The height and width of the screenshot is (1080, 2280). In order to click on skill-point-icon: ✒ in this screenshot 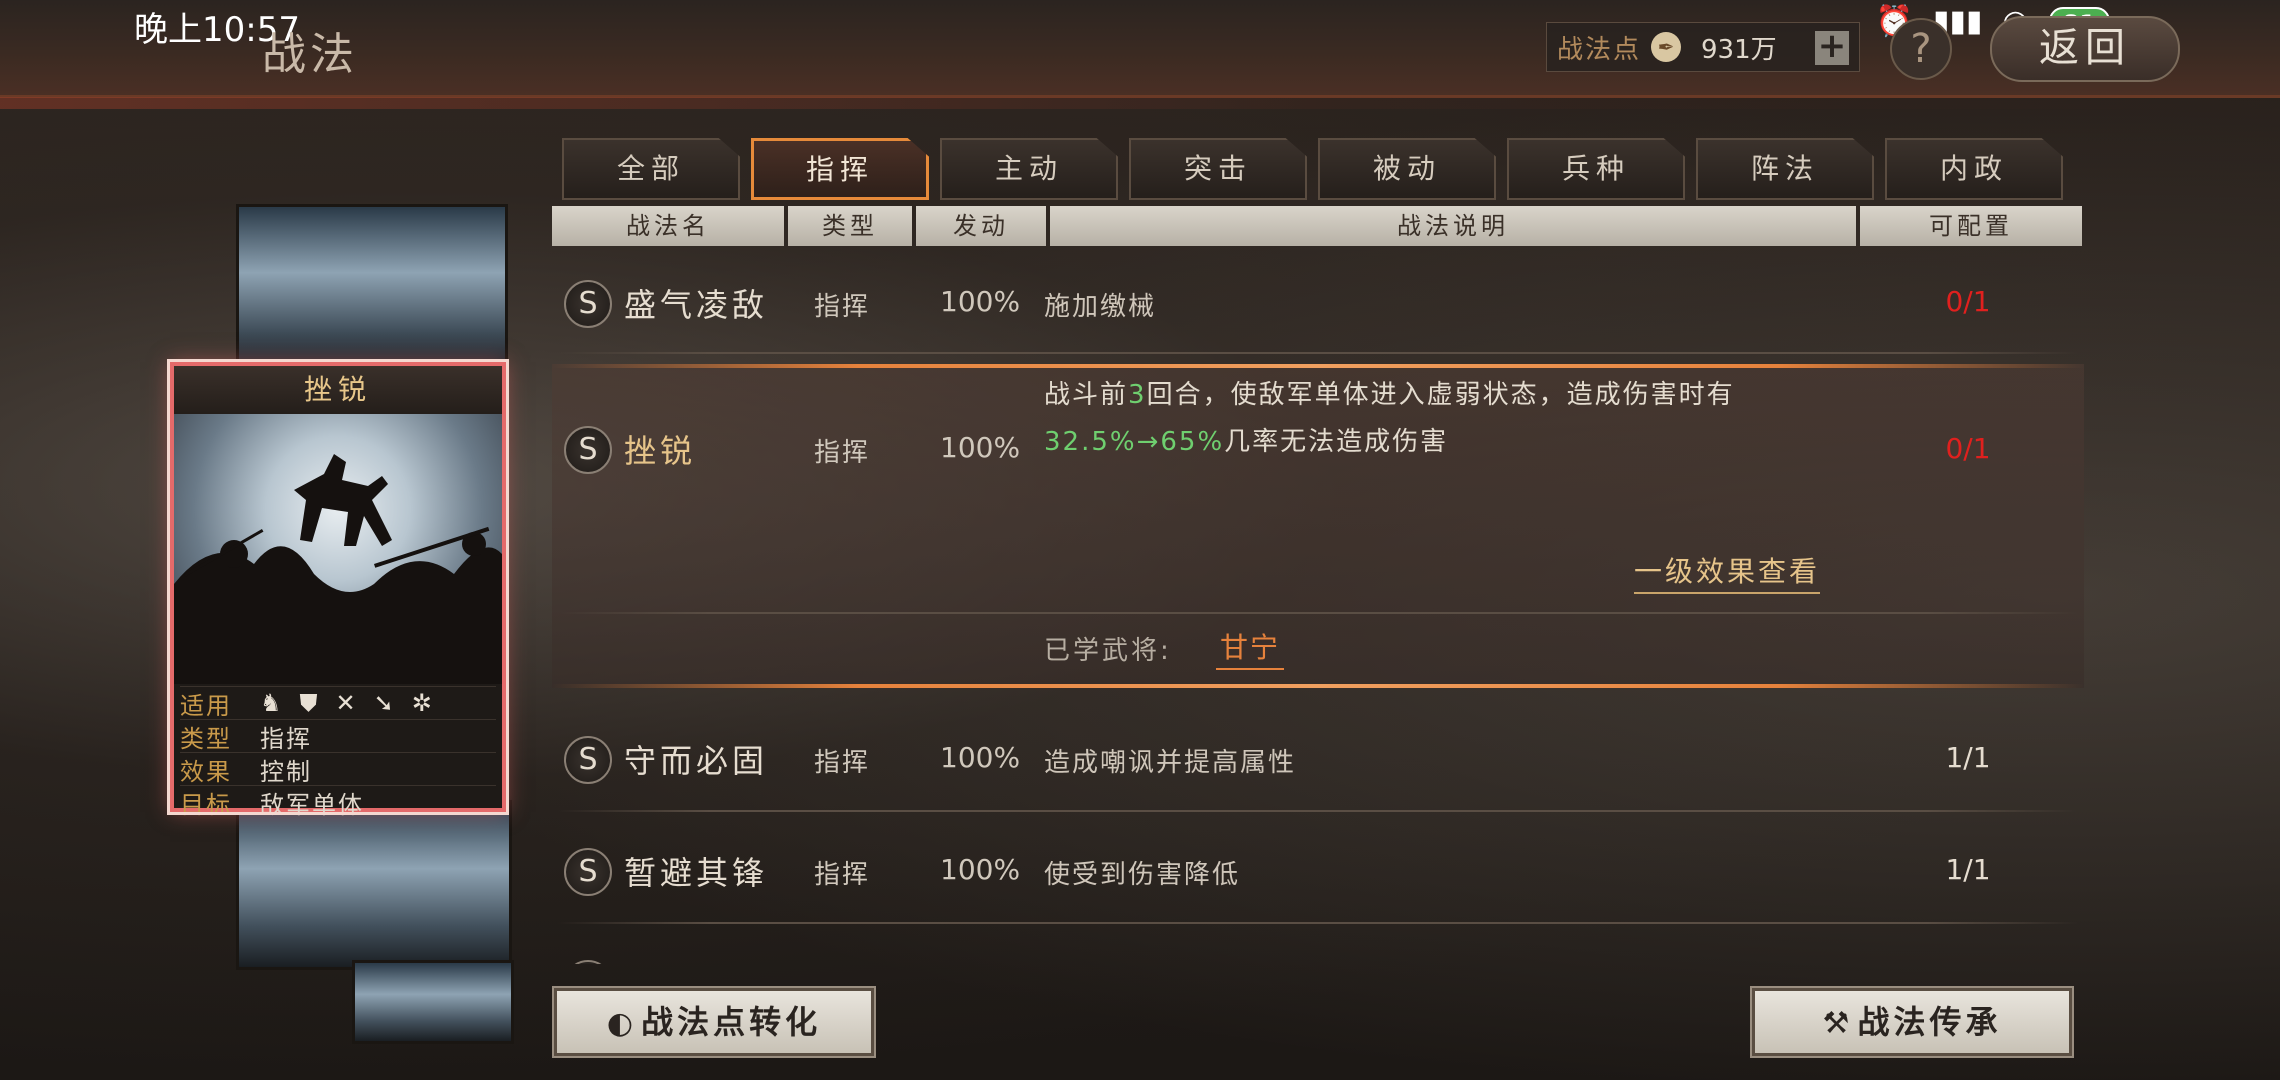, I will do `click(1666, 47)`.